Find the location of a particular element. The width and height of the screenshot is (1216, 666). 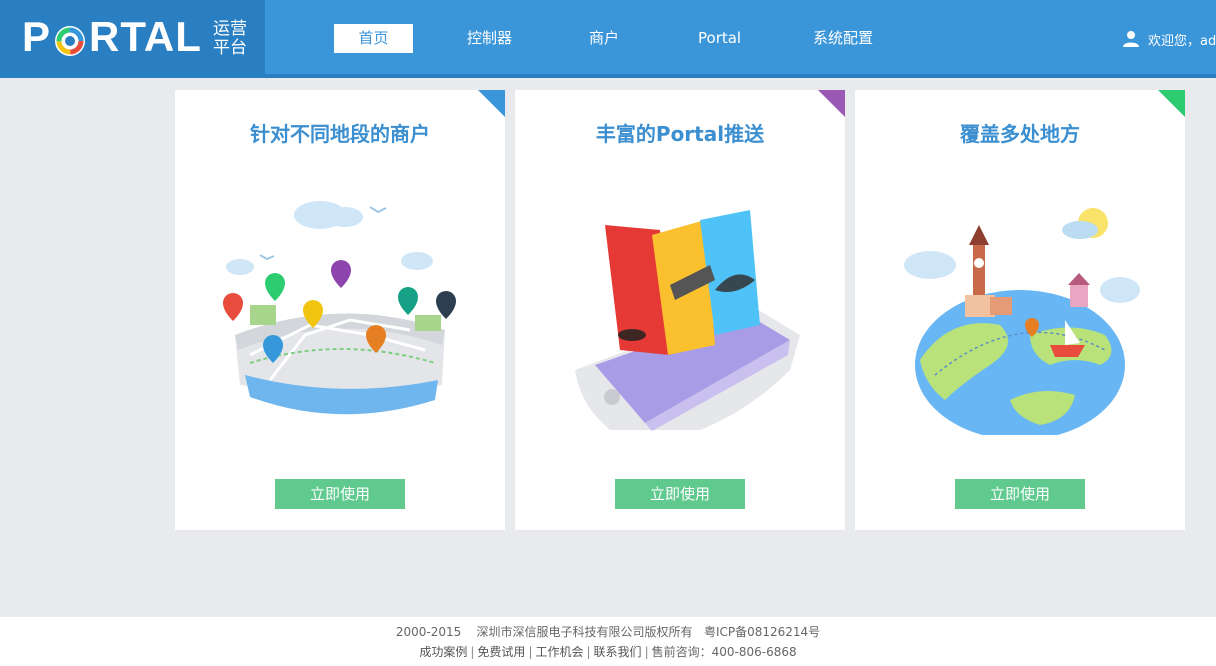

logo-subtitle: 运营 平台 is located at coordinates (233, 39).